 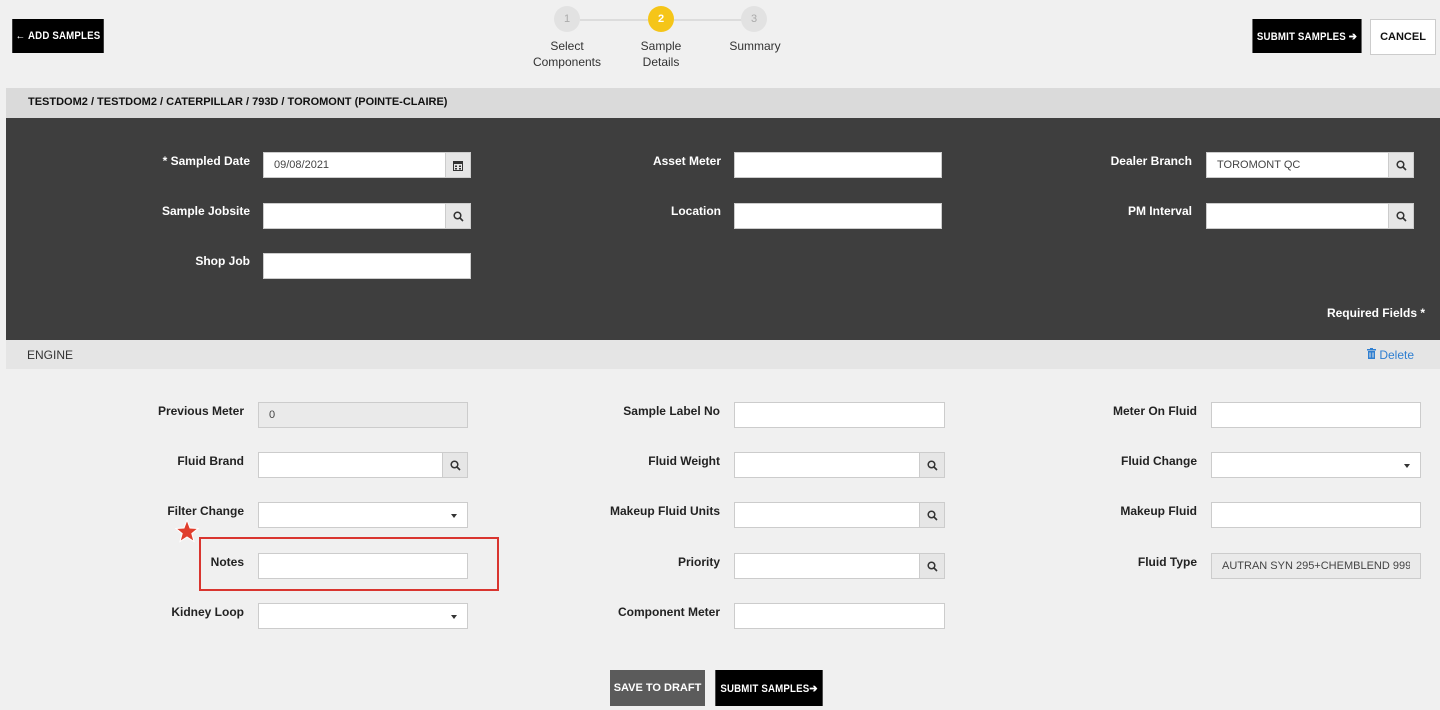 I want to click on makeup-fluid-input, so click(x=1316, y=515).